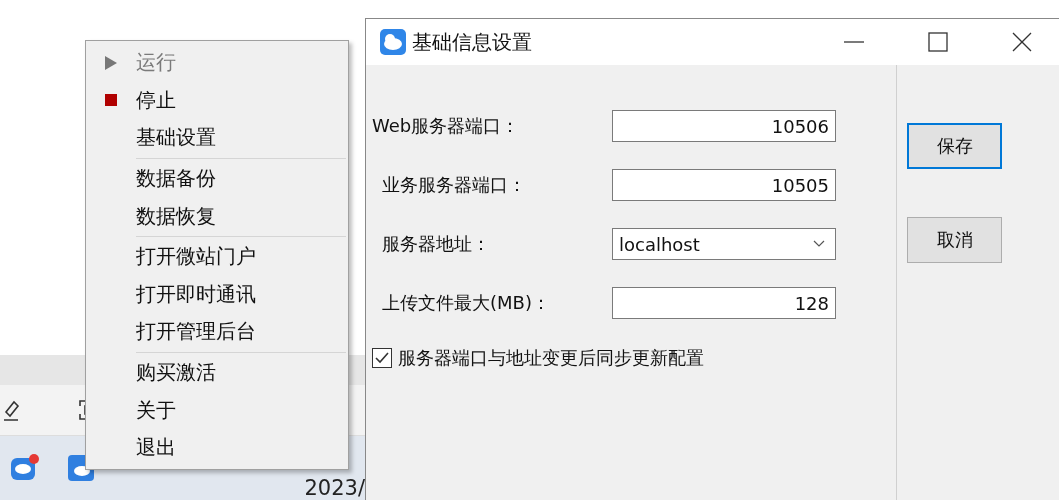 This screenshot has height=500, width=1059. I want to click on chevron-down-icon, so click(819, 244).